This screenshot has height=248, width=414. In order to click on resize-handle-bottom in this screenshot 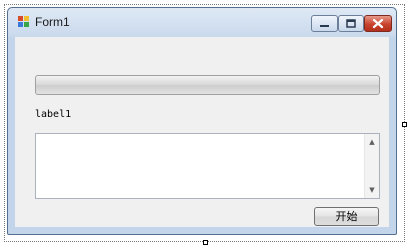, I will do `click(205, 242)`.